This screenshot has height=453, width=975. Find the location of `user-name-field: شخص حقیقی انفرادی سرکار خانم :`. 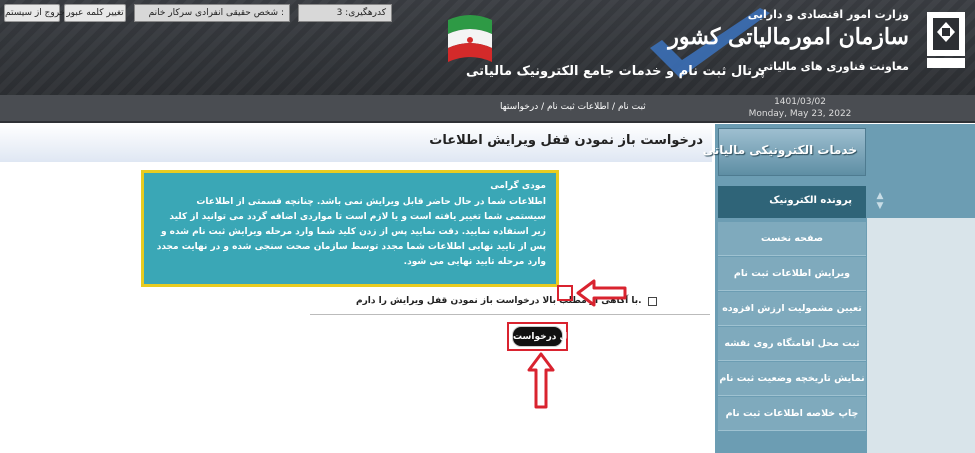

user-name-field: شخص حقیقی انفرادی سرکار خانم : is located at coordinates (212, 13).